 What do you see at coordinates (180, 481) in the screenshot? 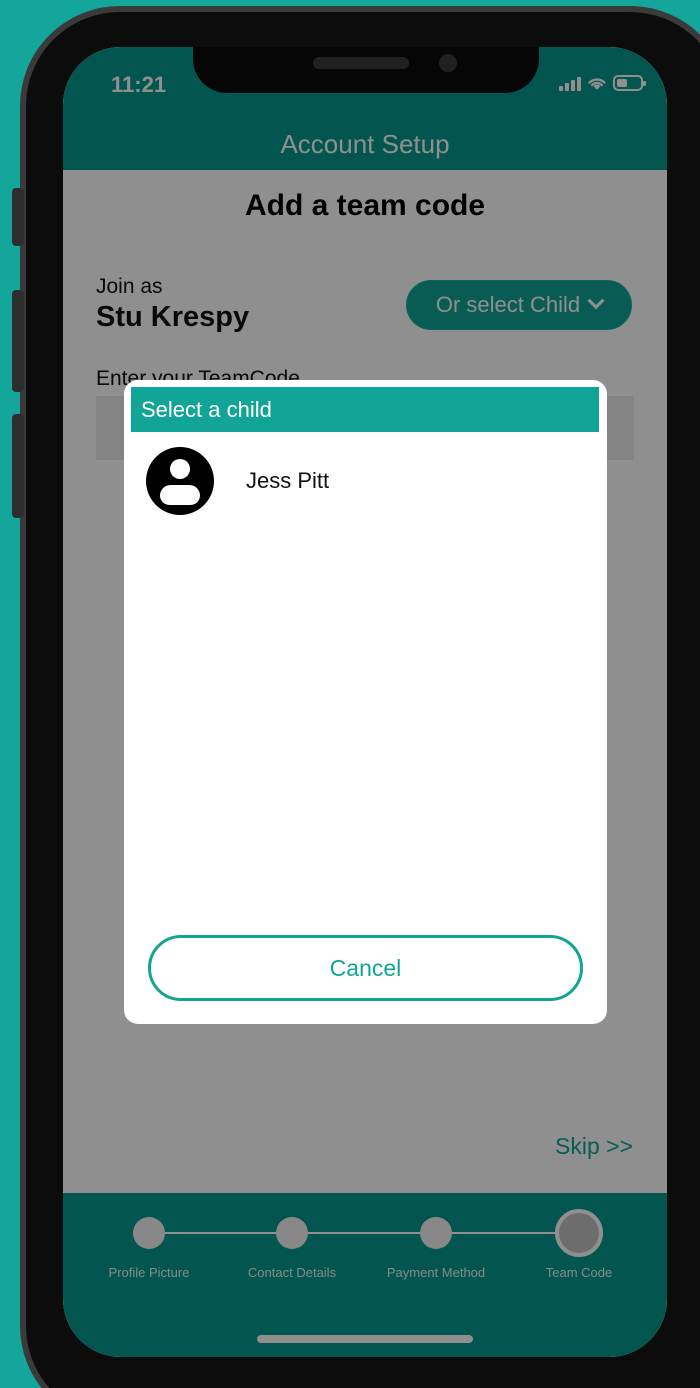
I see `avatar-icon` at bounding box center [180, 481].